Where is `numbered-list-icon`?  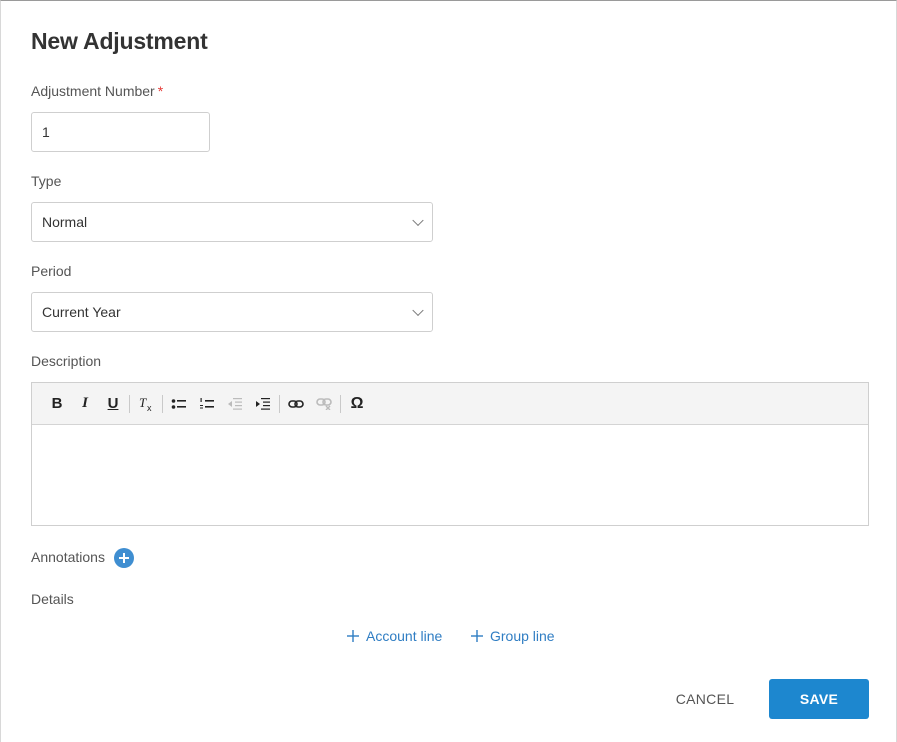
numbered-list-icon is located at coordinates (207, 402).